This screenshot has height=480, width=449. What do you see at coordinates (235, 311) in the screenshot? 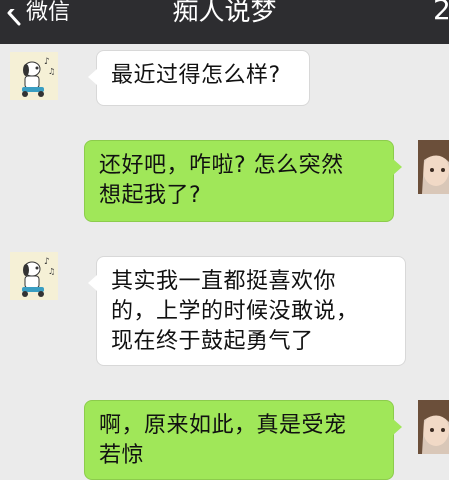
I see `message-text: 其实我一直都挺喜欢你 的，上学的时候没敢说， 现在终于鼓起勇气了` at bounding box center [235, 311].